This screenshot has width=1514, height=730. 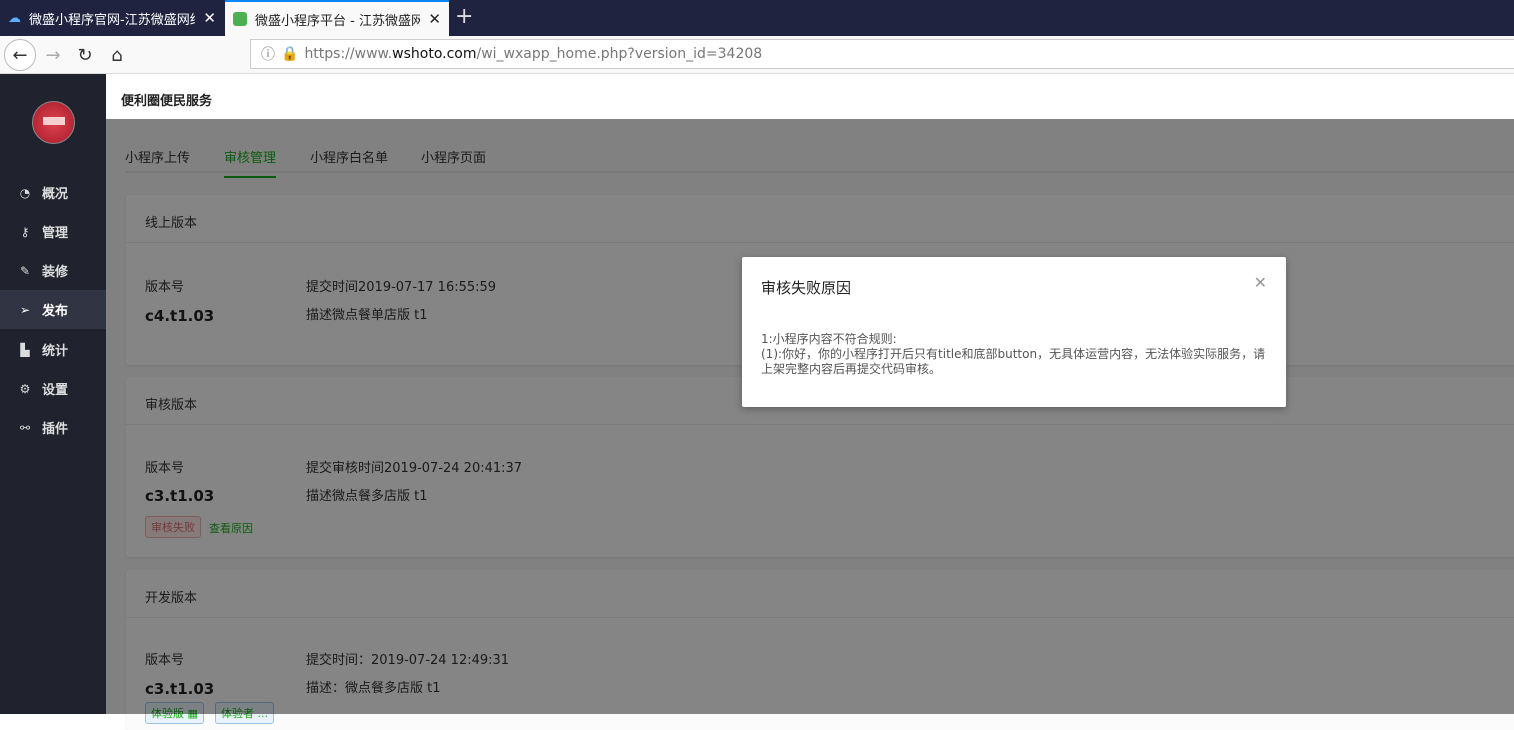 What do you see at coordinates (20, 55) in the screenshot?
I see `back-button: ←` at bounding box center [20, 55].